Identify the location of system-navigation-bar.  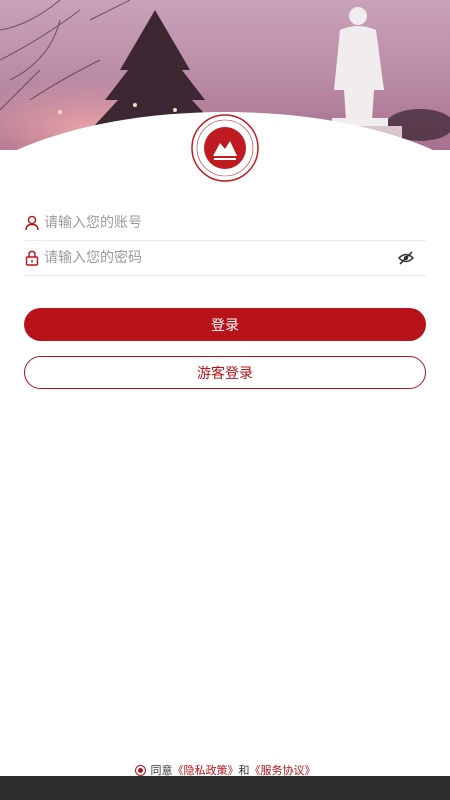
(225, 788).